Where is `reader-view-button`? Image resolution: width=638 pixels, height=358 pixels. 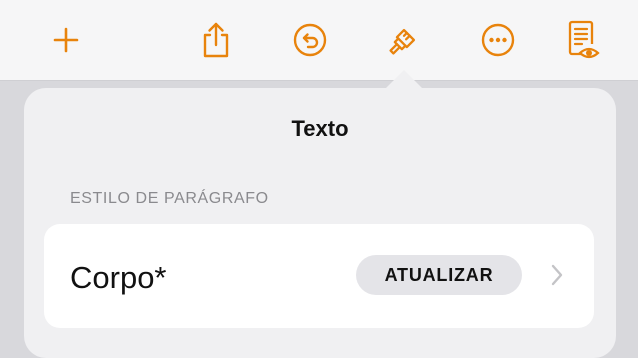 reader-view-button is located at coordinates (582, 40).